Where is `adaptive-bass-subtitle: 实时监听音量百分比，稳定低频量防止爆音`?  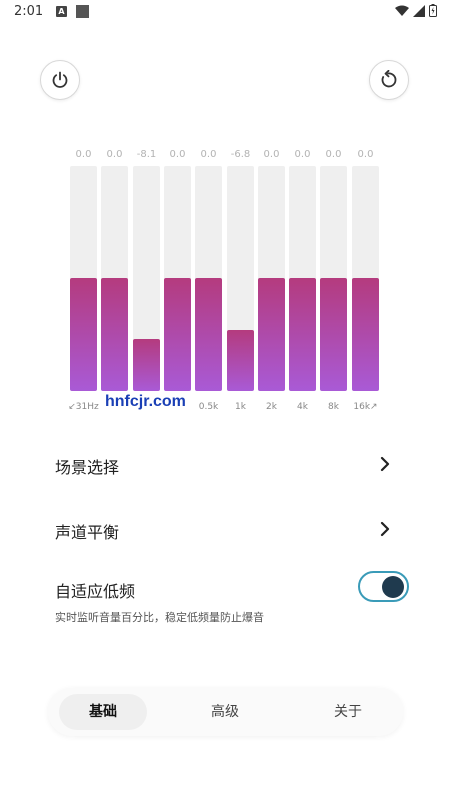 adaptive-bass-subtitle: 实时监听音量百分比，稳定低频量防止爆音 is located at coordinates (159, 617).